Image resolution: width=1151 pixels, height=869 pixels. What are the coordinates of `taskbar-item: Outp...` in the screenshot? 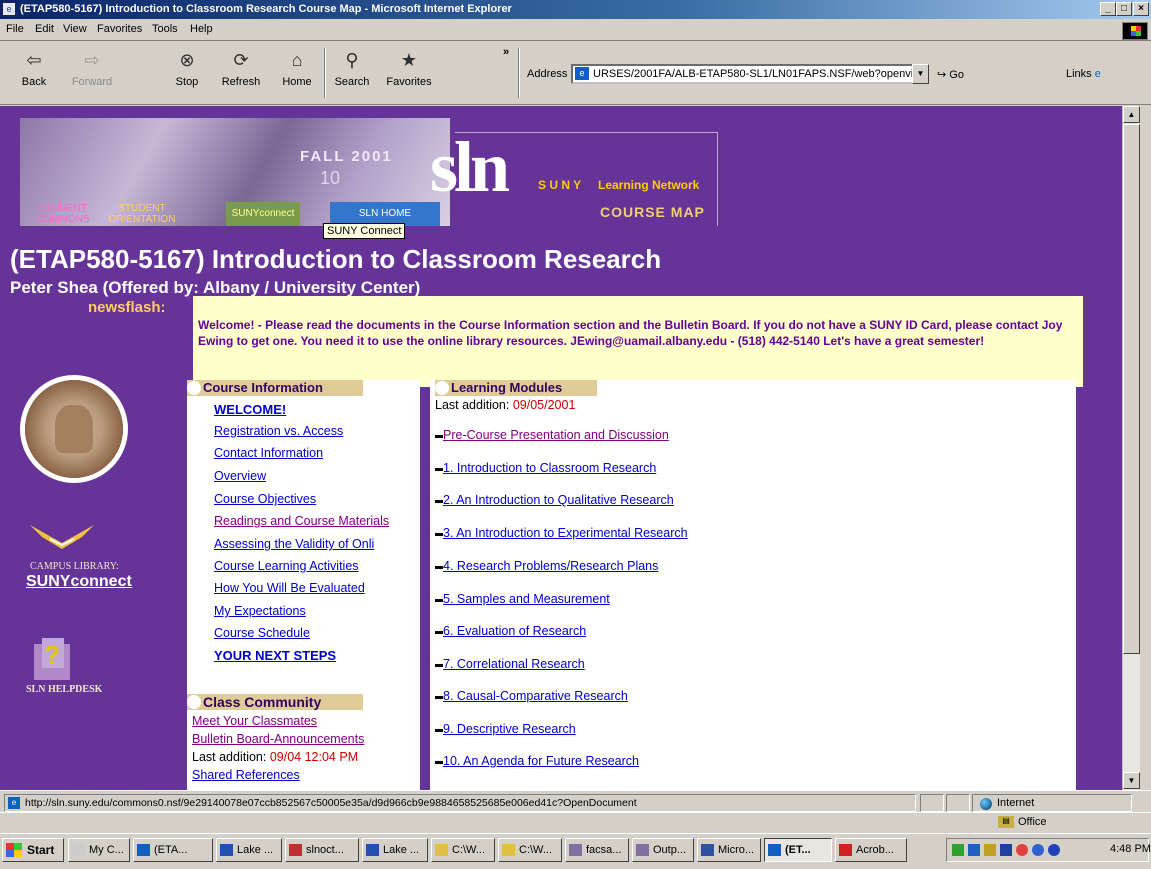 It's located at (663, 850).